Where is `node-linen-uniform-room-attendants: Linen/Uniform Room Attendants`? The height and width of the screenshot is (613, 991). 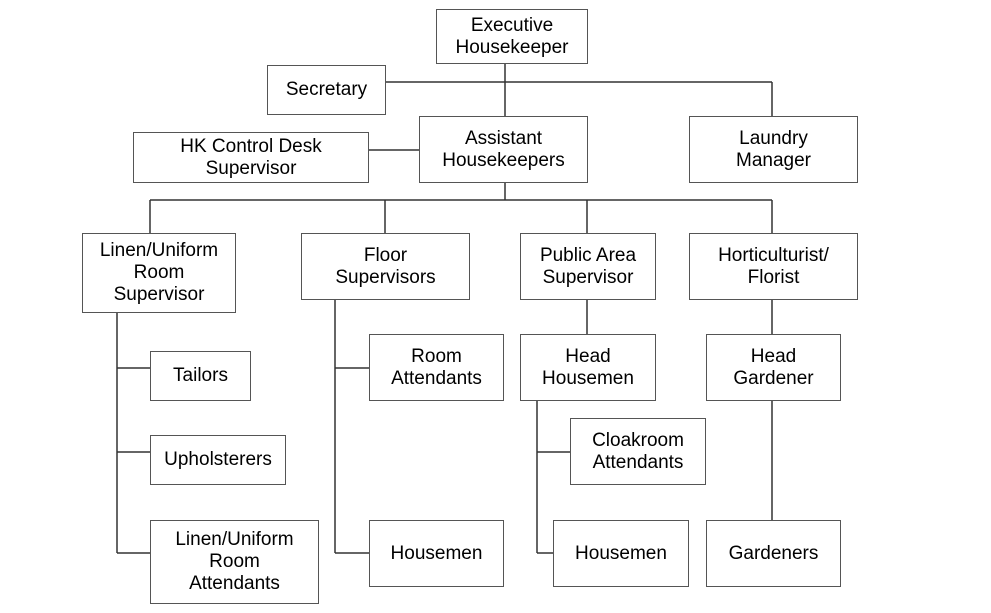
node-linen-uniform-room-attendants: Linen/Uniform Room Attendants is located at coordinates (234, 562).